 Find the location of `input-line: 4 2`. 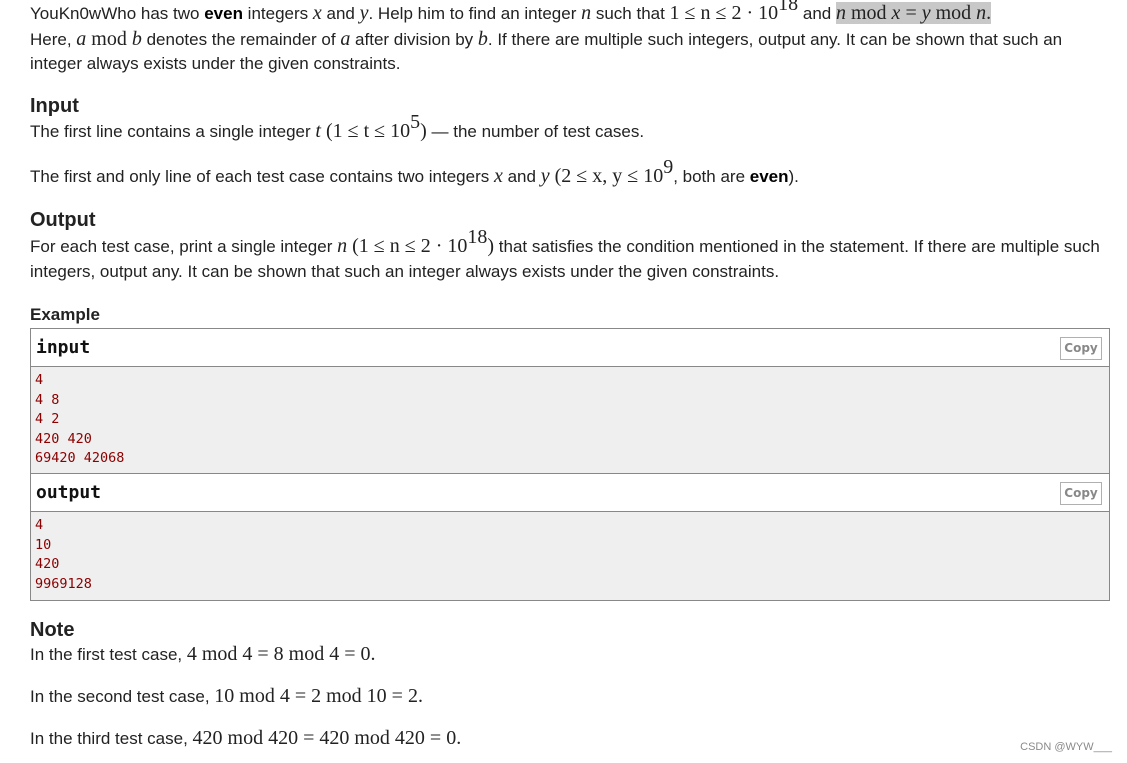

input-line: 4 2 is located at coordinates (47, 419).